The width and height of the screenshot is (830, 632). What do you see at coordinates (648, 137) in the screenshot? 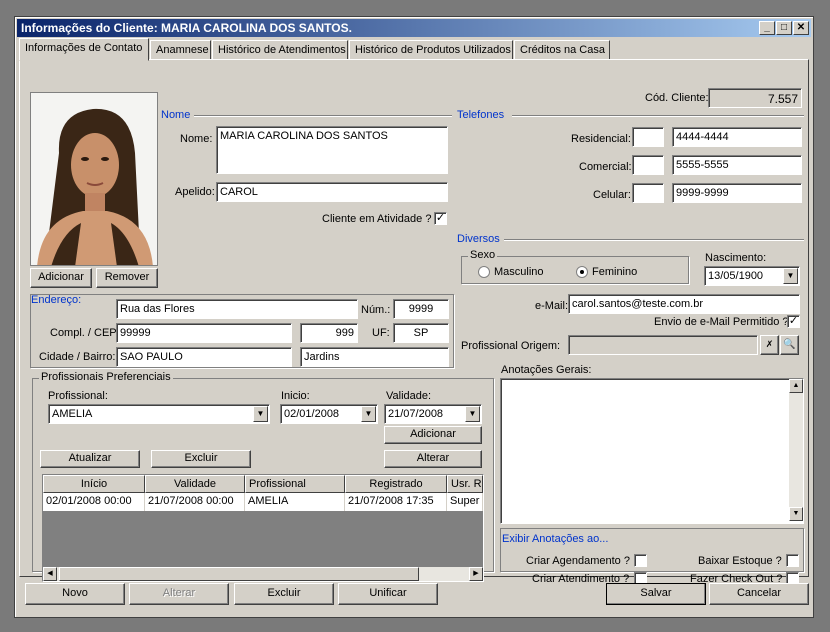
I see `residential-ddd-field` at bounding box center [648, 137].